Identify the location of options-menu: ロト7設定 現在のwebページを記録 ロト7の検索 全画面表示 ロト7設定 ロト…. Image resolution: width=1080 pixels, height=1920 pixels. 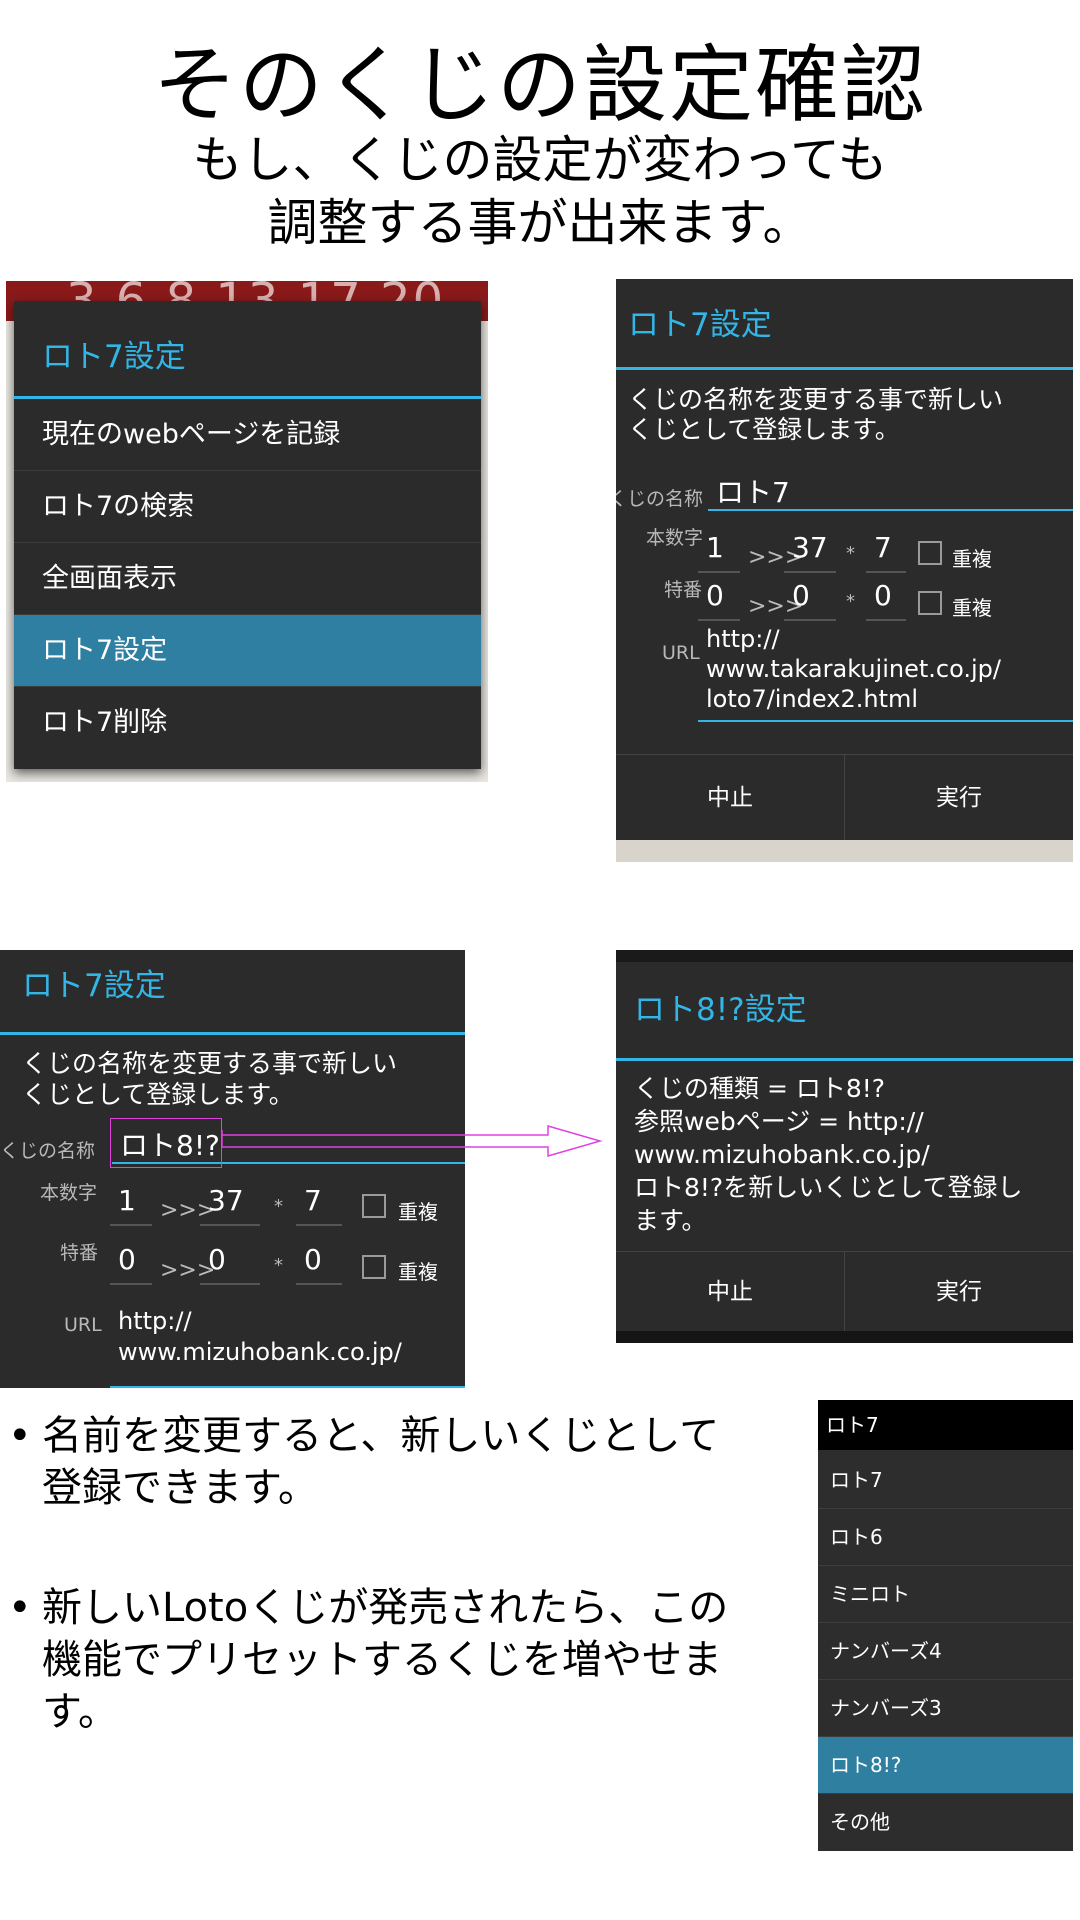
(247, 535).